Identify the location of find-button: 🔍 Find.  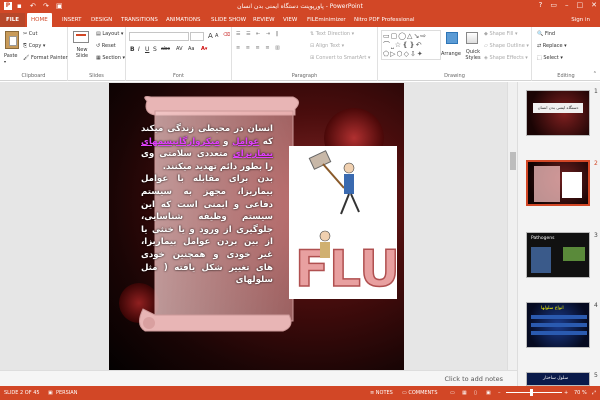
(546, 34).